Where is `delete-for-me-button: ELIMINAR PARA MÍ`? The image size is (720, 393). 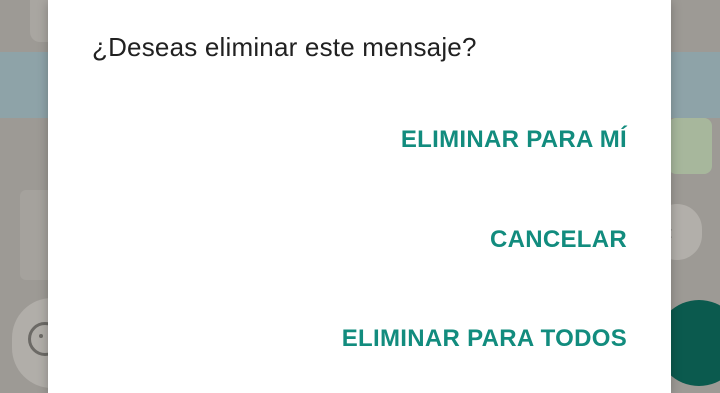
delete-for-me-button: ELIMINAR PARA MÍ is located at coordinates (514, 140).